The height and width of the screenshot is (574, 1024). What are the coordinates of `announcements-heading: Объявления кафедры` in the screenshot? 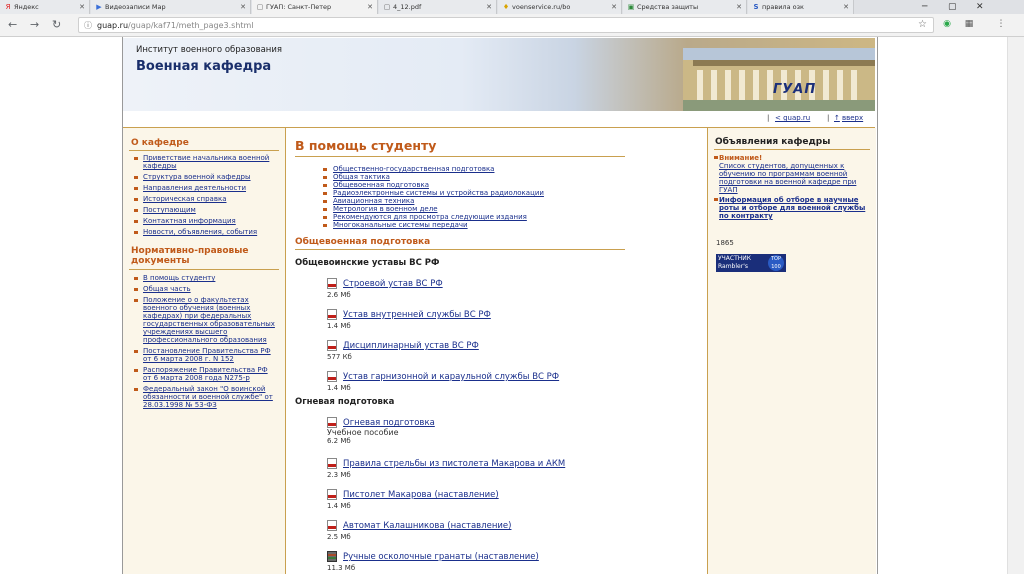 It's located at (773, 142).